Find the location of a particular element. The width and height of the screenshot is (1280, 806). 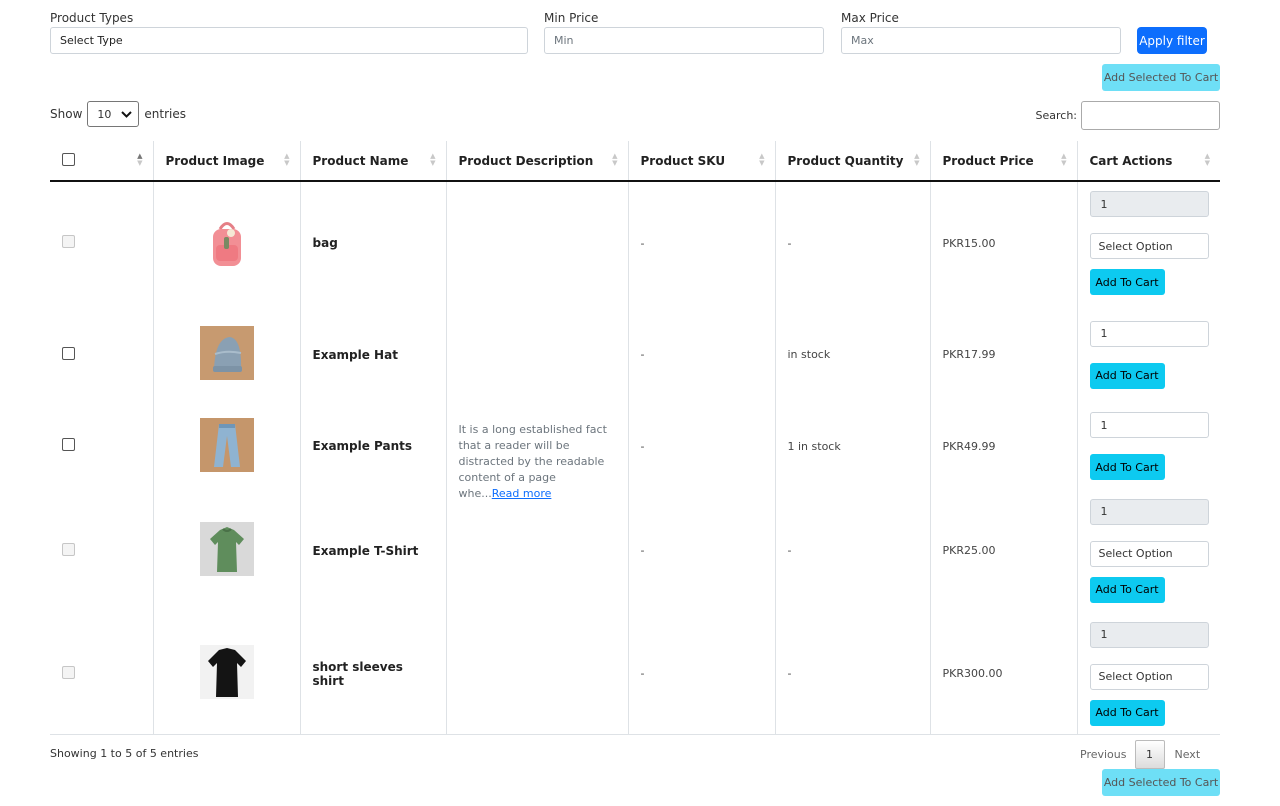

hat-image is located at coordinates (226, 353).